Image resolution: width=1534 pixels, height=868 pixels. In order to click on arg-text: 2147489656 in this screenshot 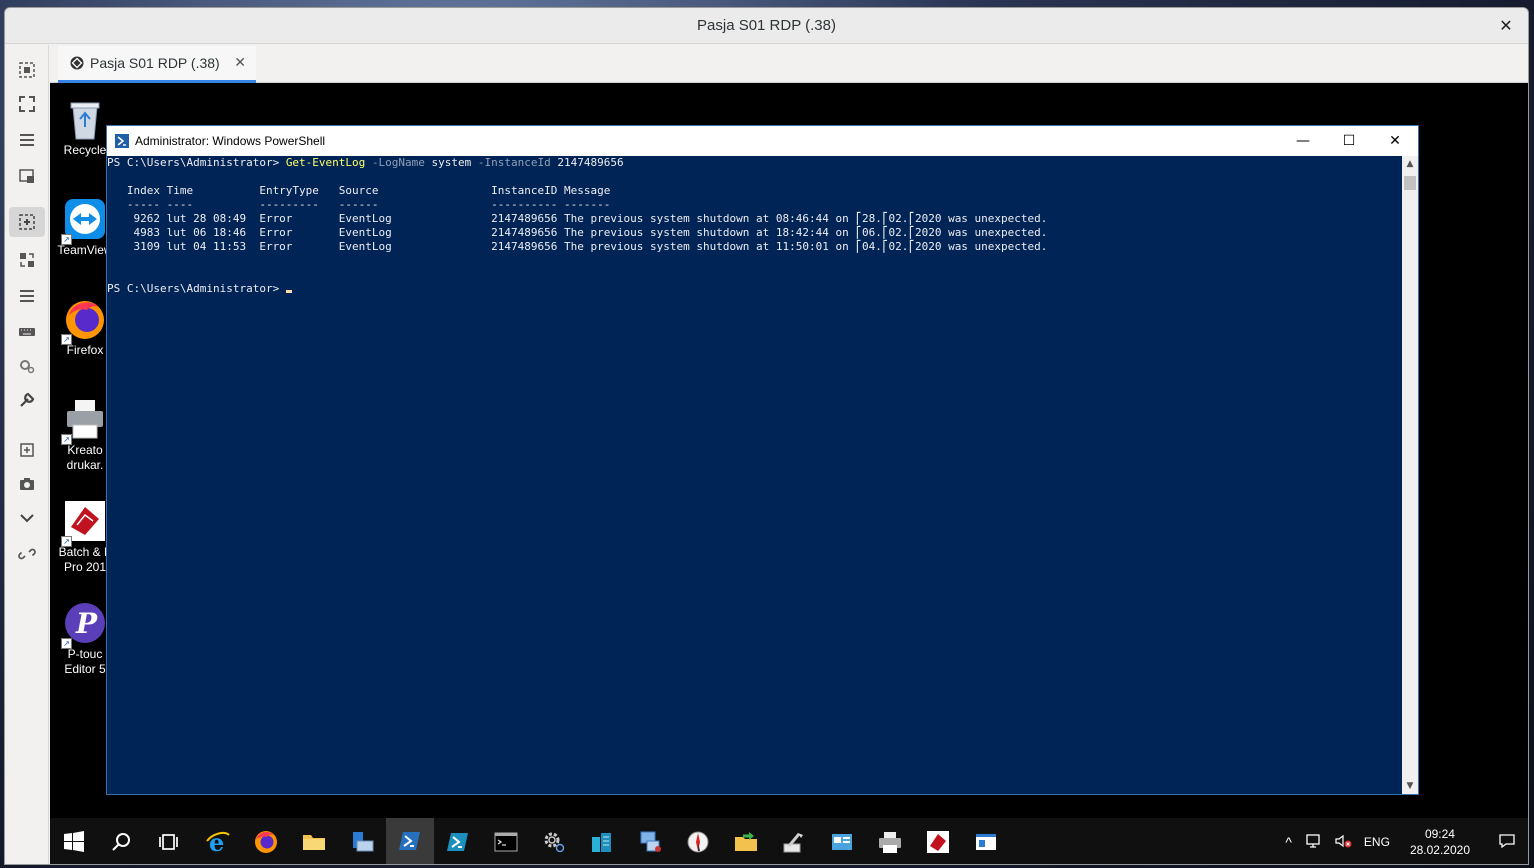, I will do `click(590, 162)`.